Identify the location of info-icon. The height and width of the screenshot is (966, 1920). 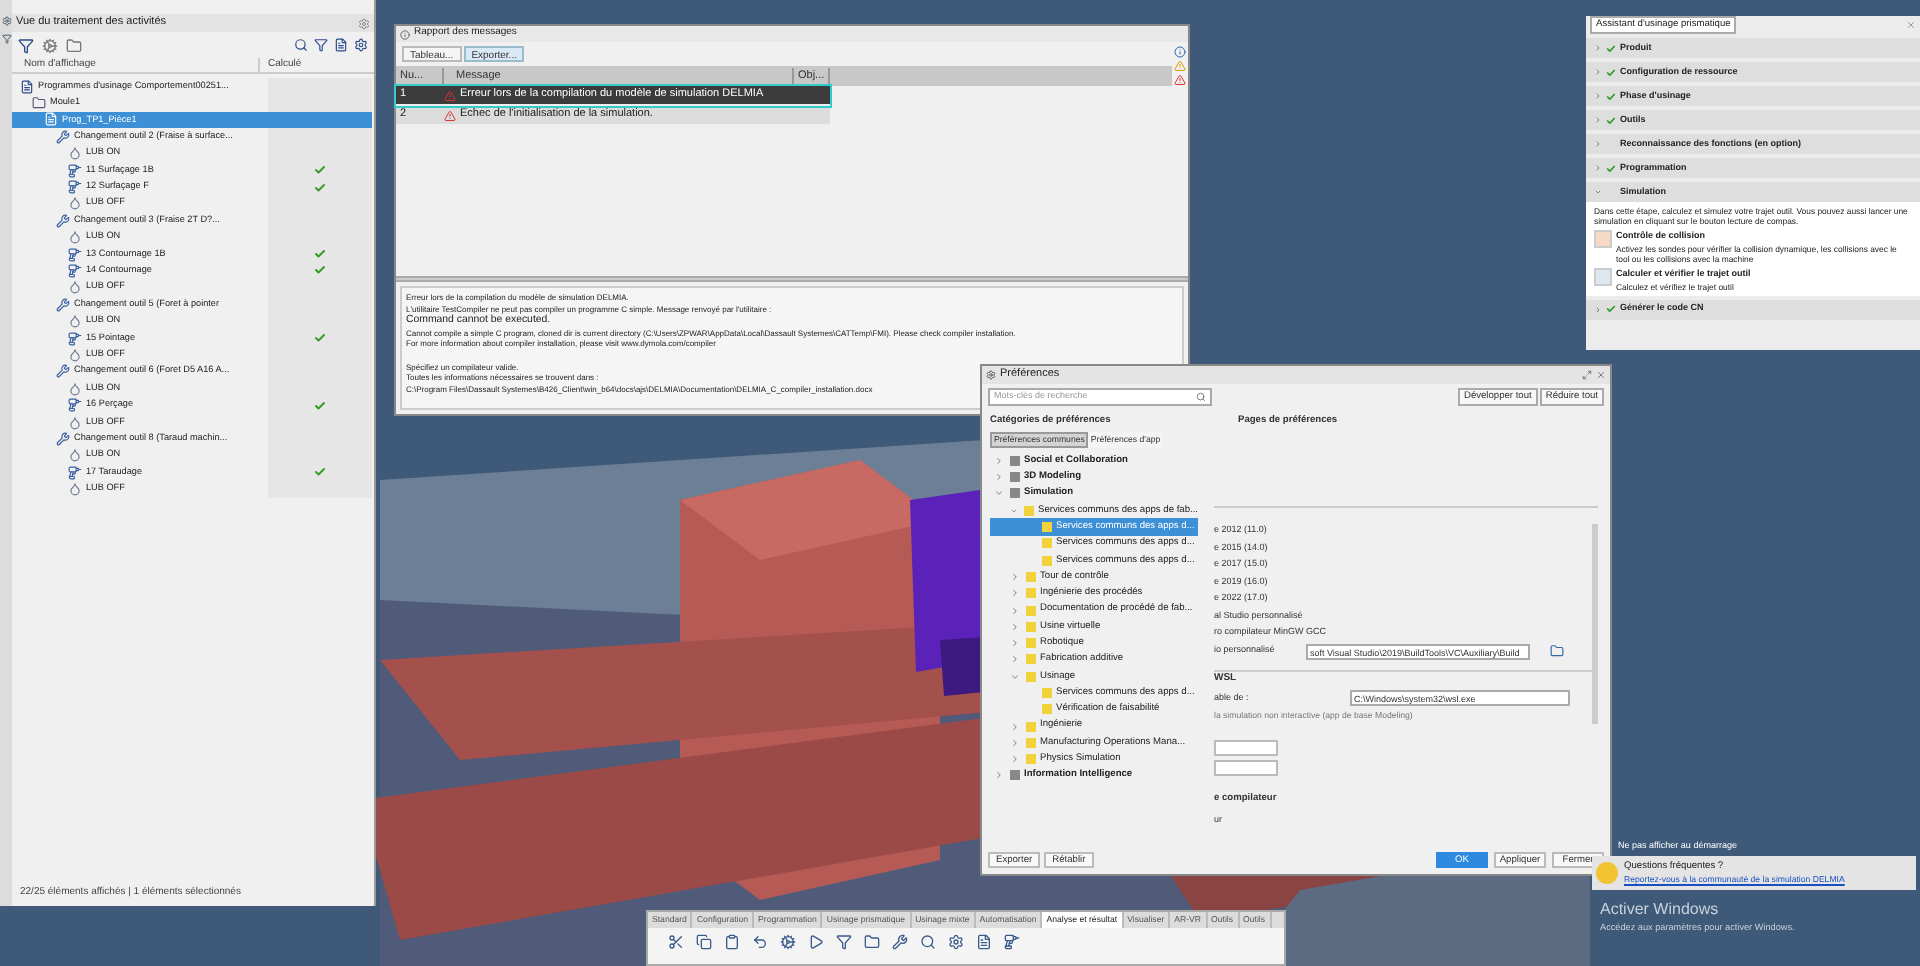
(1180, 52).